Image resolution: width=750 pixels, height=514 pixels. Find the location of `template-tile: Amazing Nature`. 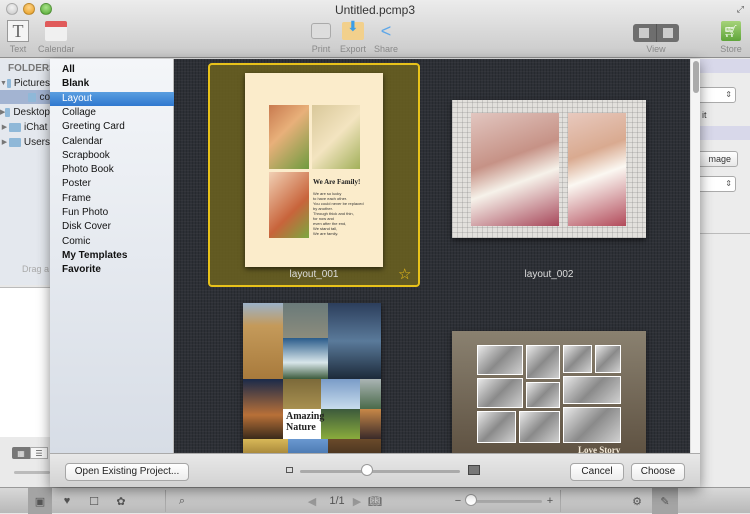

template-tile: Amazing Nature is located at coordinates (314, 378).